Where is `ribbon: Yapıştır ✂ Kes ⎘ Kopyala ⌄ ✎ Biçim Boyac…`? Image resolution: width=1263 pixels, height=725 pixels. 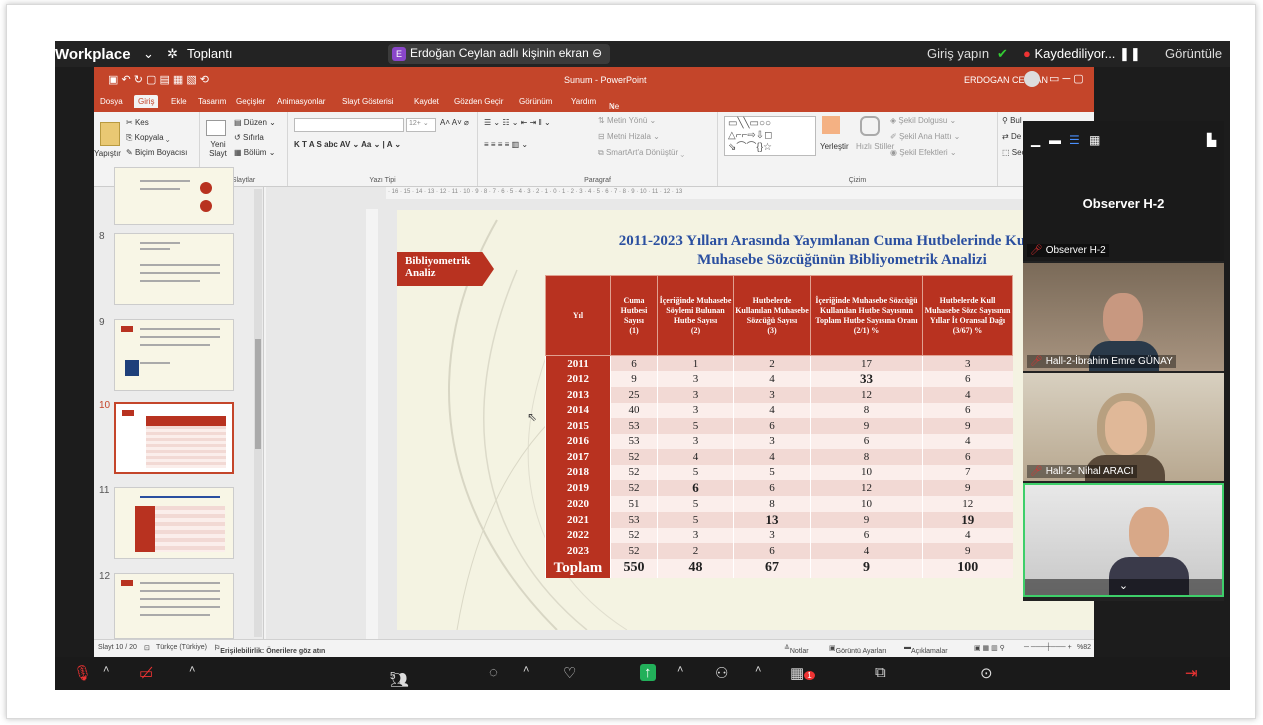 ribbon: Yapıştır ✂ Kes ⎘ Kopyala ⌄ ✎ Biçim Boyac… is located at coordinates (594, 149).